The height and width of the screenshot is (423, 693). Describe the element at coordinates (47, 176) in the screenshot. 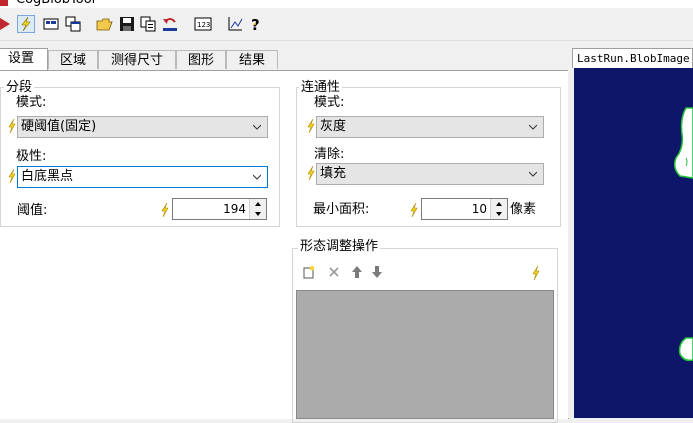

I see `segment-polarity-value: 白底黑点` at that location.